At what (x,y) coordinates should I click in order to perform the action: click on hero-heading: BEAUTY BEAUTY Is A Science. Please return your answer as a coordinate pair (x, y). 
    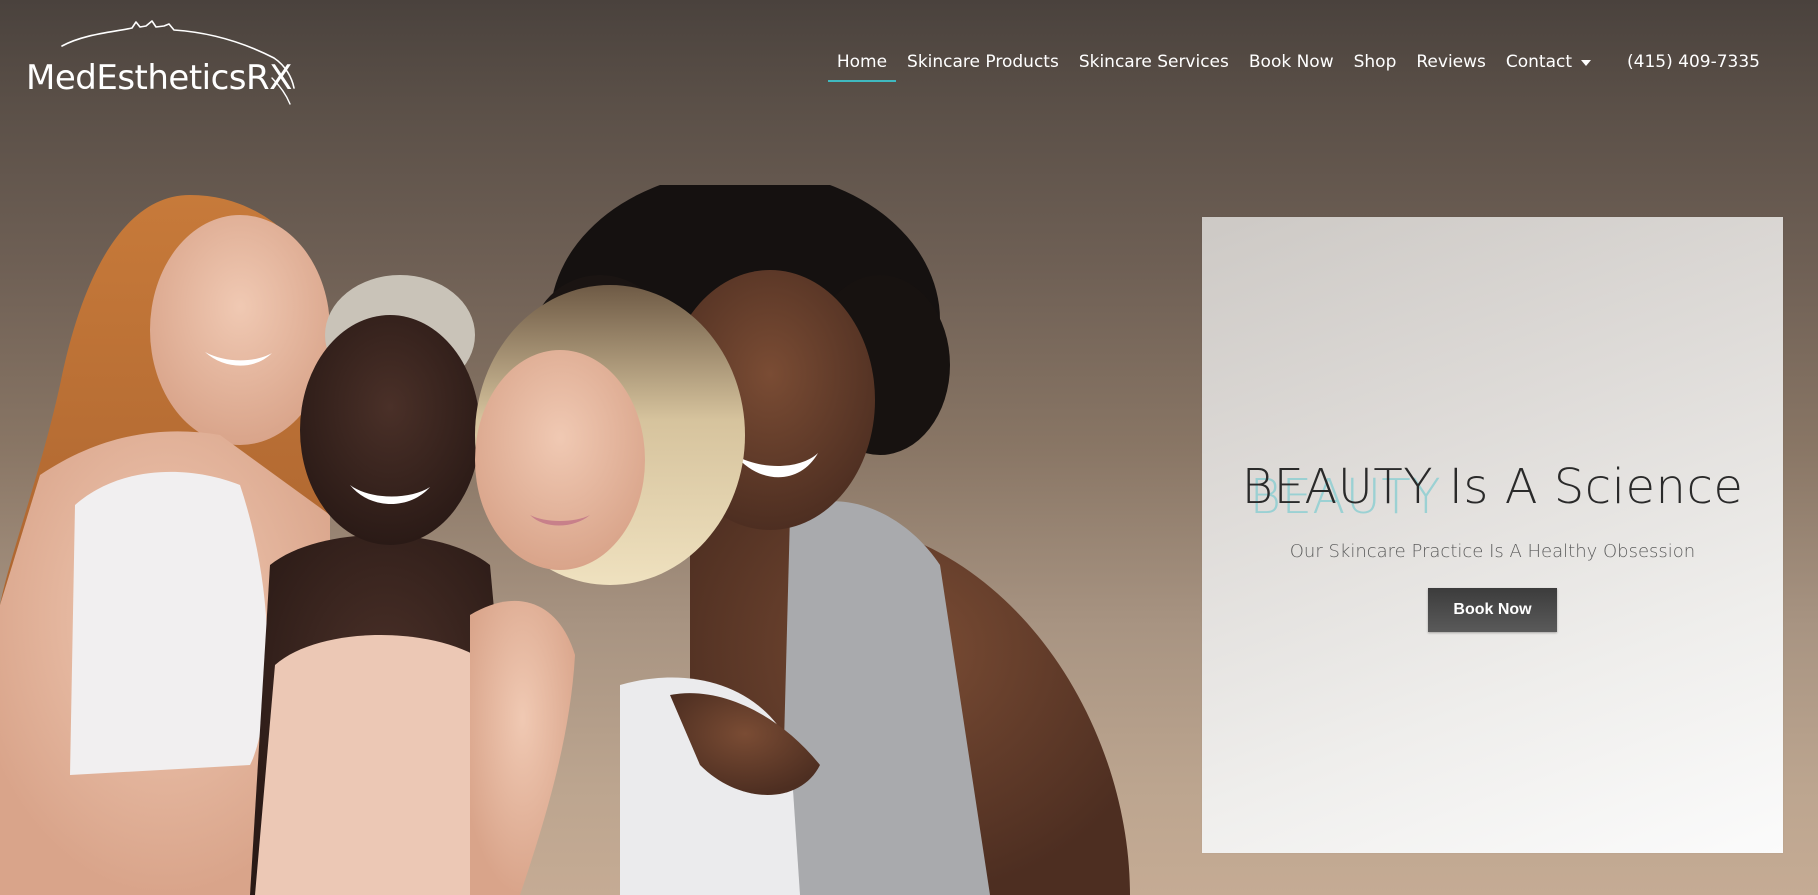
    Looking at the image, I should click on (1492, 492).